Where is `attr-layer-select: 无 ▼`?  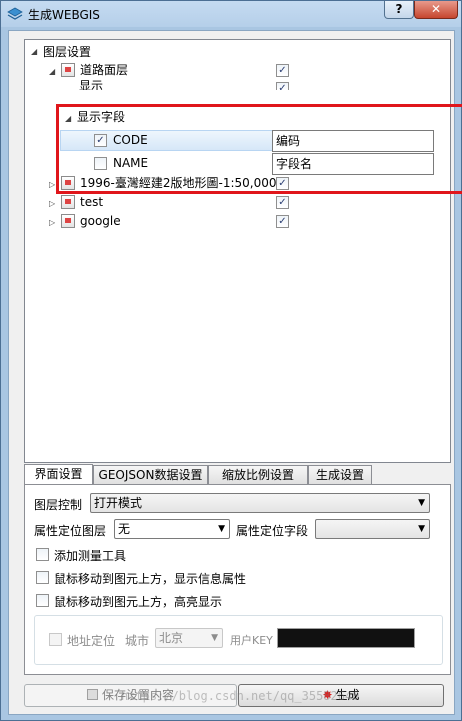 attr-layer-select: 无 ▼ is located at coordinates (172, 529).